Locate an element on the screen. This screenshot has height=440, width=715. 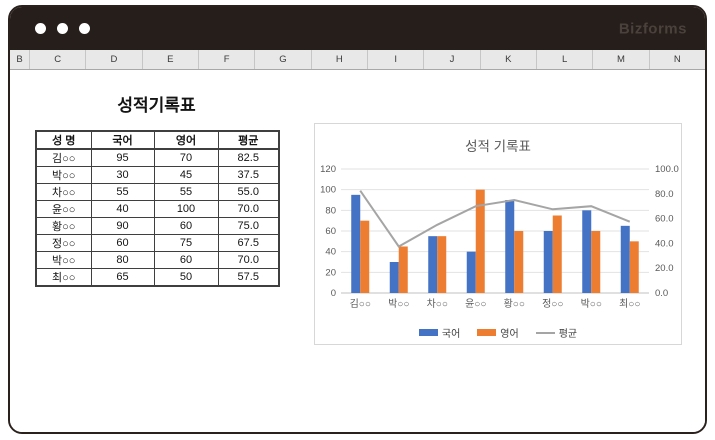
table-cell: 67.5 is located at coordinates (248, 243).